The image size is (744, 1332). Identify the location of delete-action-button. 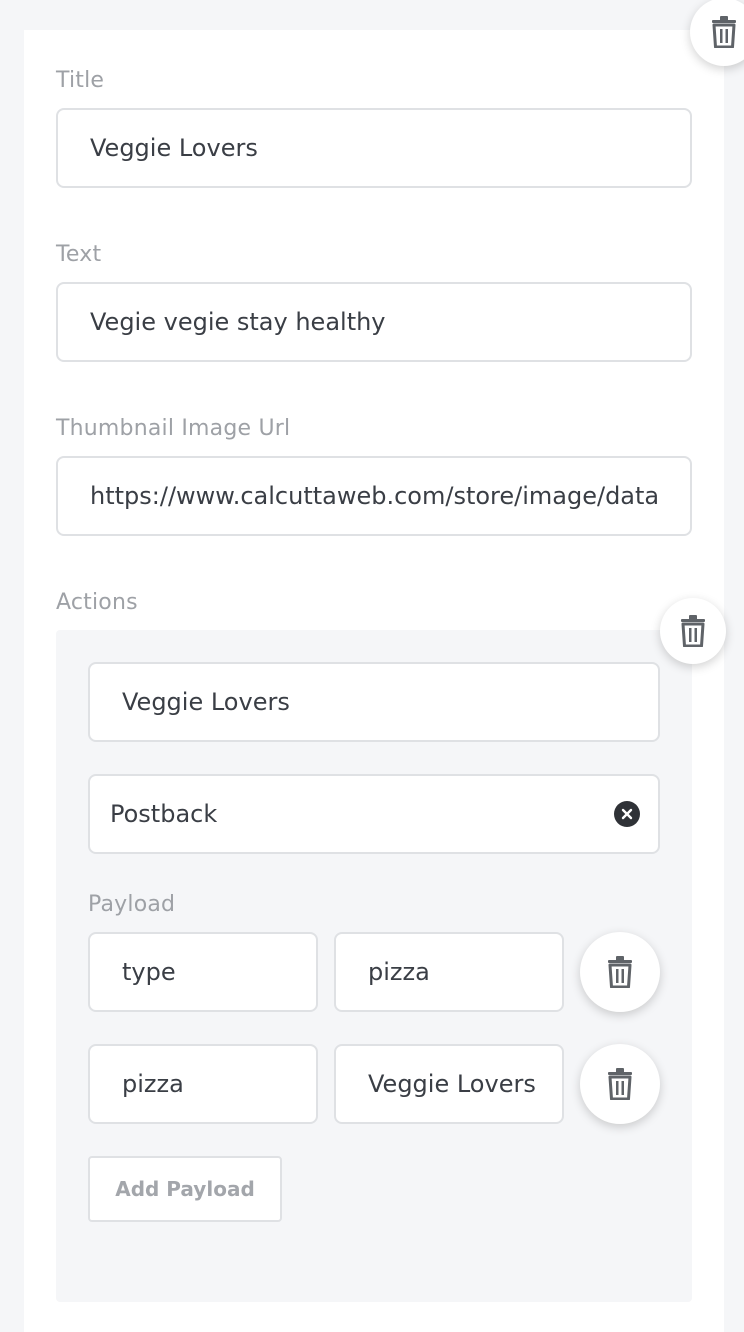
(693, 631).